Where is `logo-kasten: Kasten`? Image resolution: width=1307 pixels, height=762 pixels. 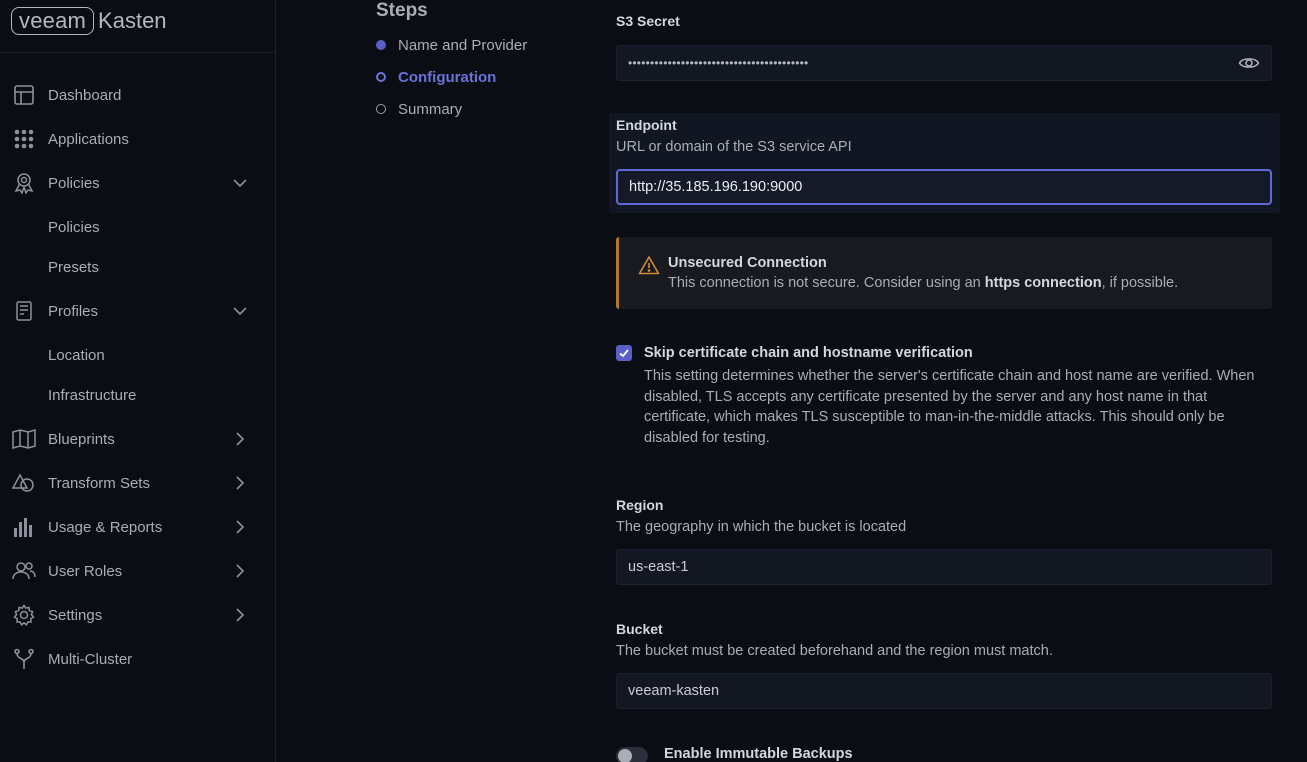 logo-kasten: Kasten is located at coordinates (132, 20).